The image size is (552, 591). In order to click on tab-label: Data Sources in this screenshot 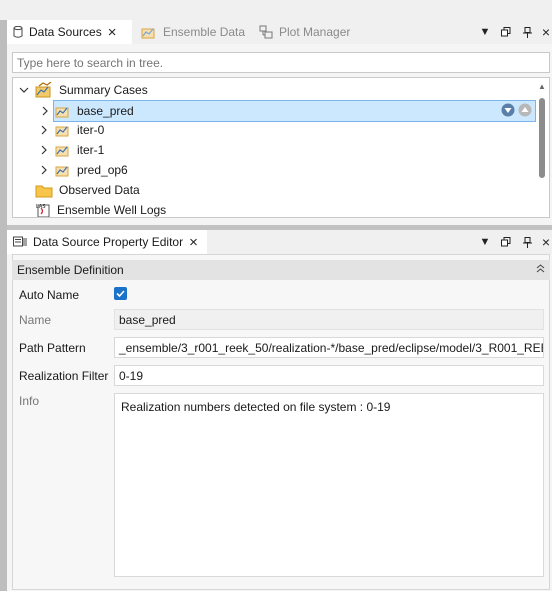, I will do `click(65, 32)`.